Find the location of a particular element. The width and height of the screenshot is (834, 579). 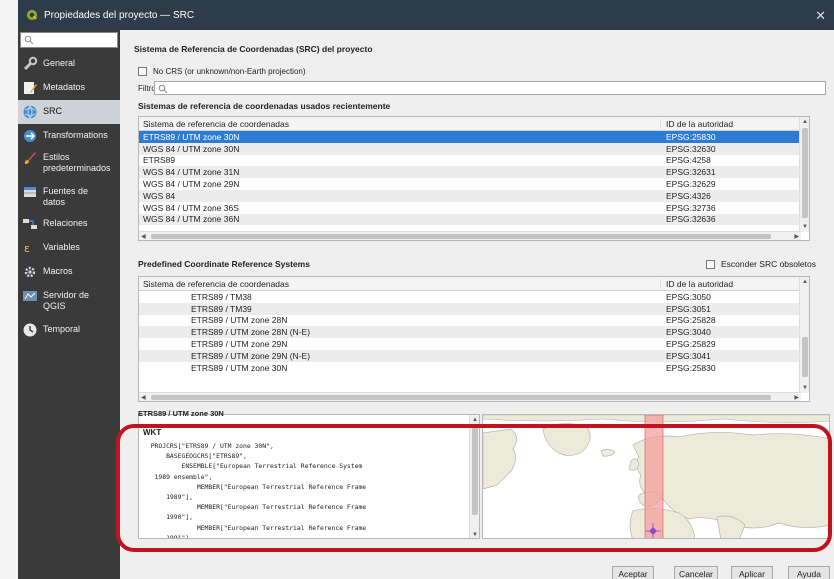

pencil-icon is located at coordinates (30, 88).